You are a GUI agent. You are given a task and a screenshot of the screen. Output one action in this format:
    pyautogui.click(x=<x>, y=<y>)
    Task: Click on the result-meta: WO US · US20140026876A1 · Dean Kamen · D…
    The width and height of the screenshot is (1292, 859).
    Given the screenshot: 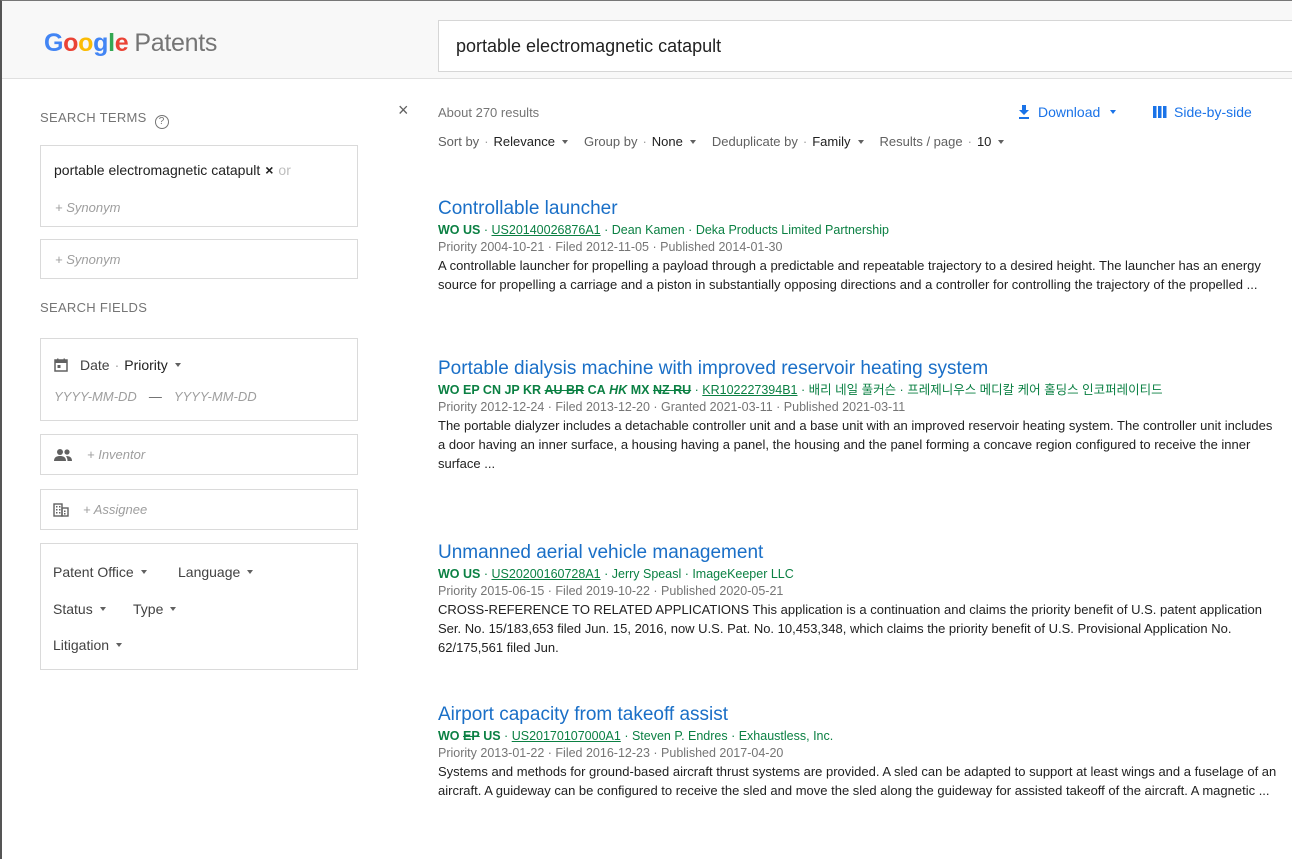 What is the action you would take?
    pyautogui.click(x=858, y=230)
    